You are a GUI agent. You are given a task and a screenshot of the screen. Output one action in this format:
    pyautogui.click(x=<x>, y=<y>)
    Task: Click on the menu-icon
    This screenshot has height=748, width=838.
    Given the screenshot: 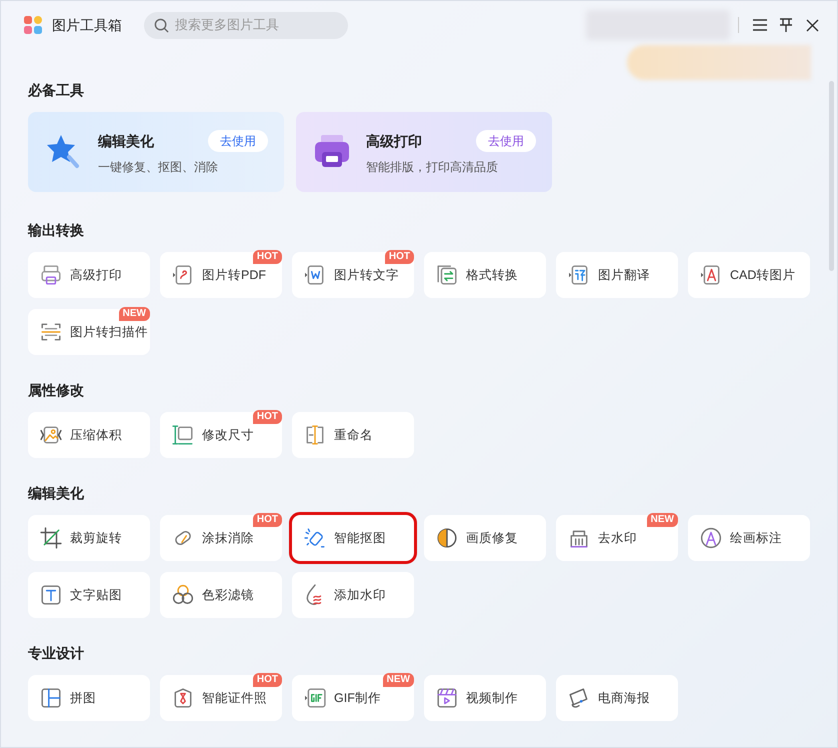 What is the action you would take?
    pyautogui.click(x=760, y=25)
    